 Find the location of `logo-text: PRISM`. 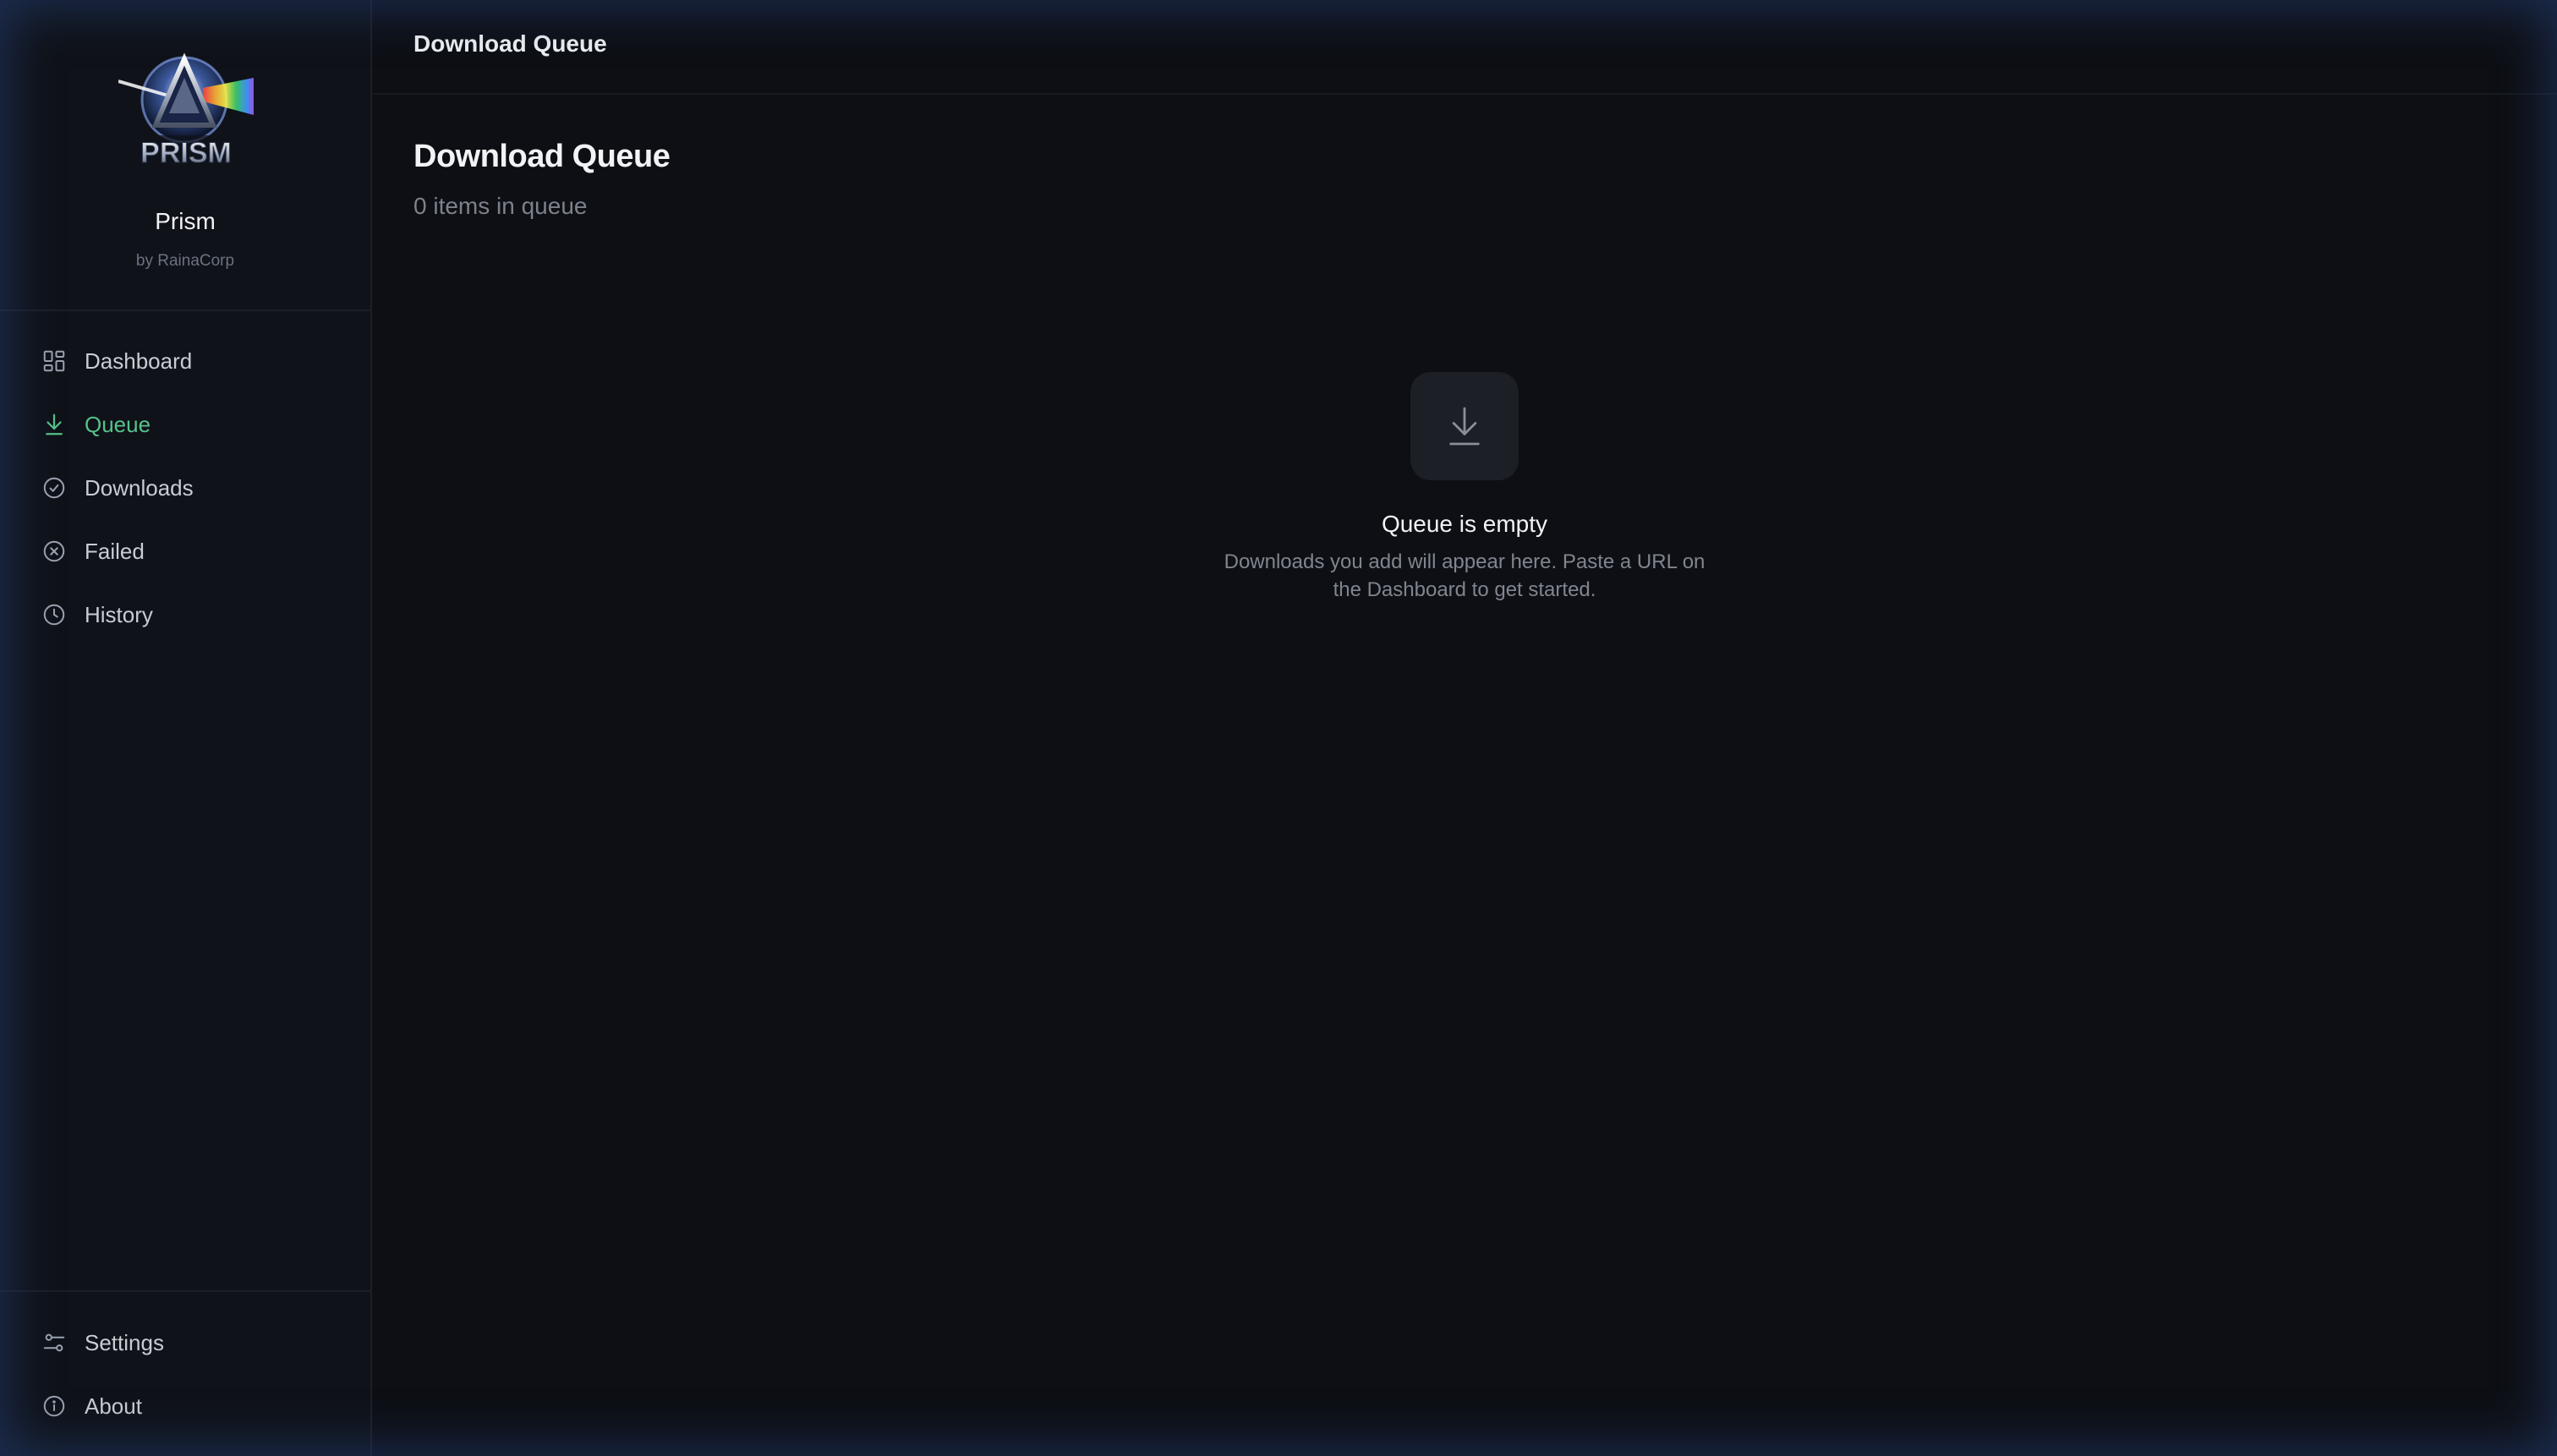

logo-text: PRISM is located at coordinates (186, 153).